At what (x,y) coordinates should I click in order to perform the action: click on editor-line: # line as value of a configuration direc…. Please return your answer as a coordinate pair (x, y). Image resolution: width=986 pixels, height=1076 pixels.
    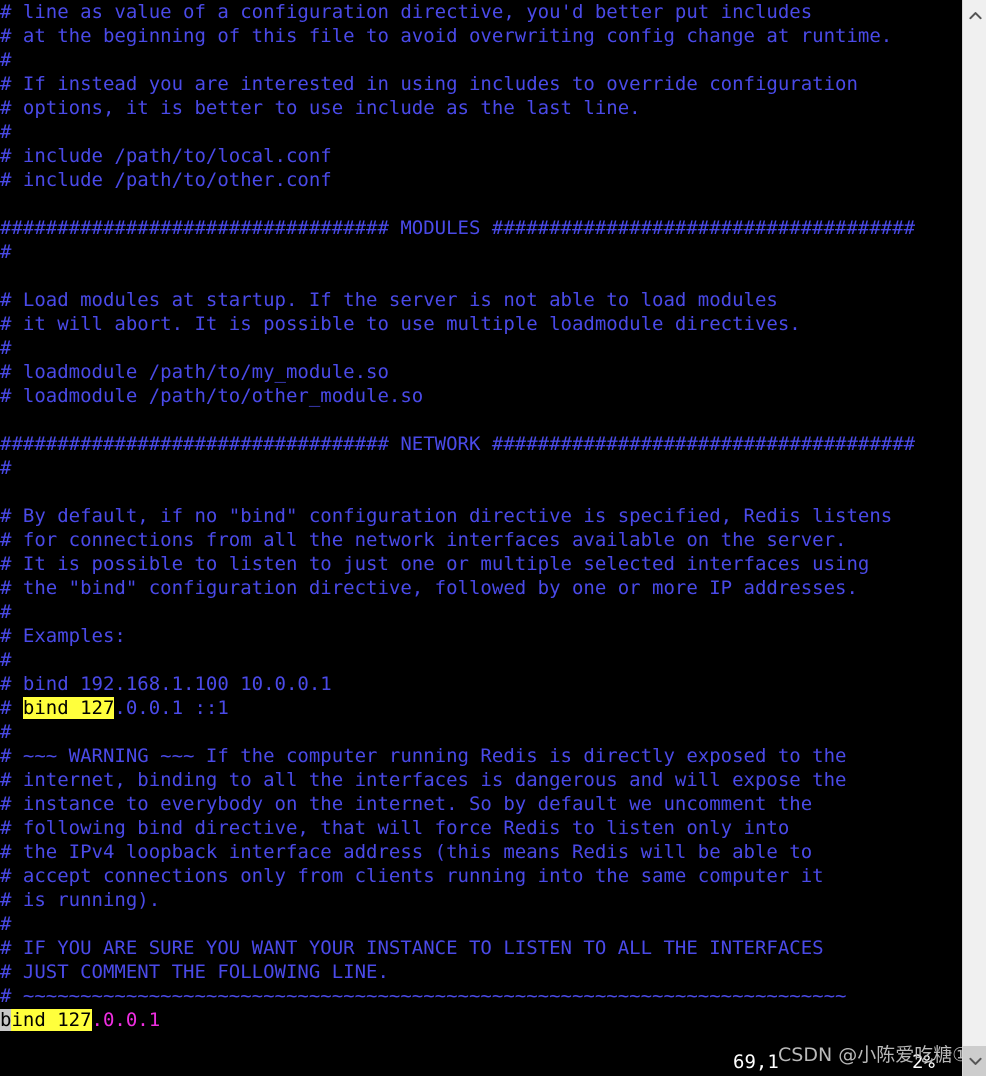
    Looking at the image, I should click on (481, 12).